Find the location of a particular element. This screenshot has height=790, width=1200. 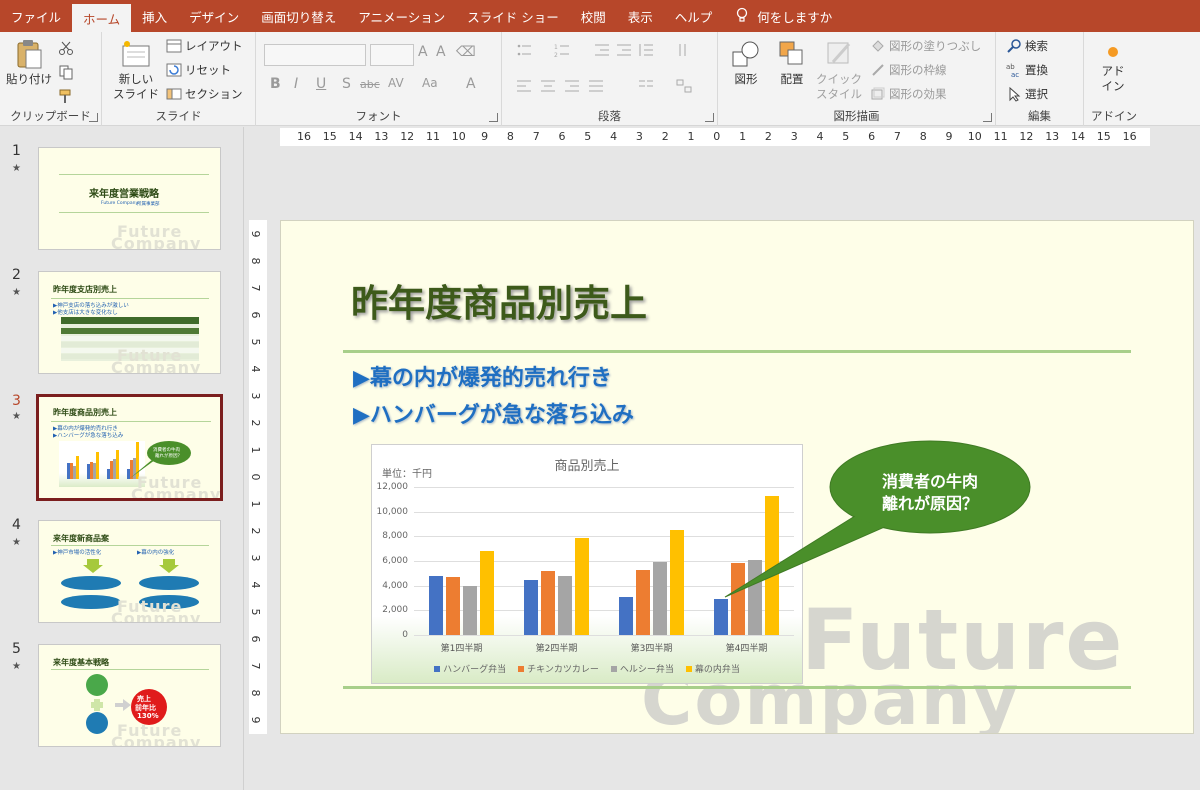

reset-button: リセット is located at coordinates (198, 70).